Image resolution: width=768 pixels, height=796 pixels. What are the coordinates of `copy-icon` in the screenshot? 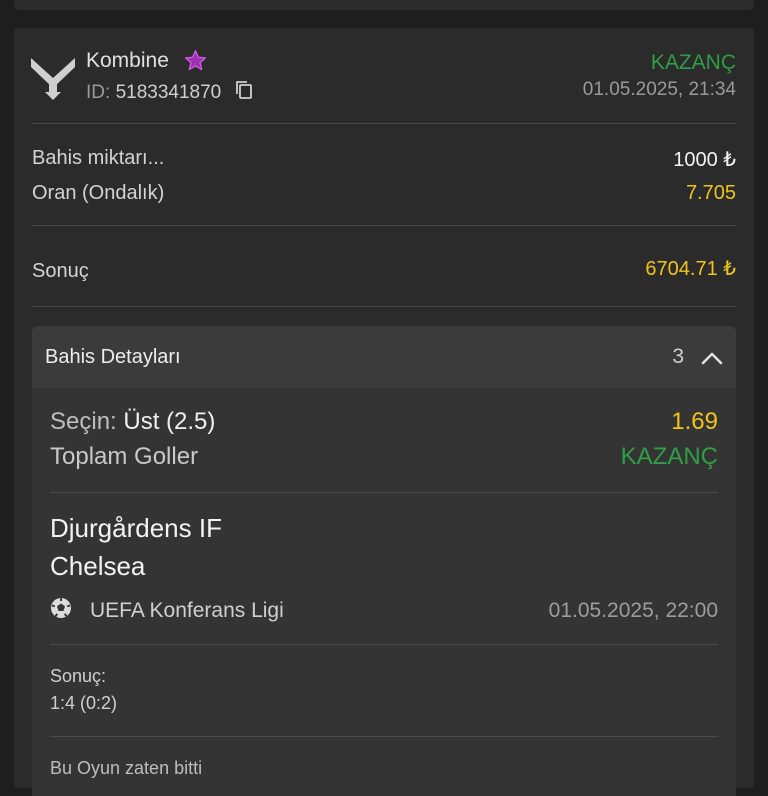 It's located at (244, 90).